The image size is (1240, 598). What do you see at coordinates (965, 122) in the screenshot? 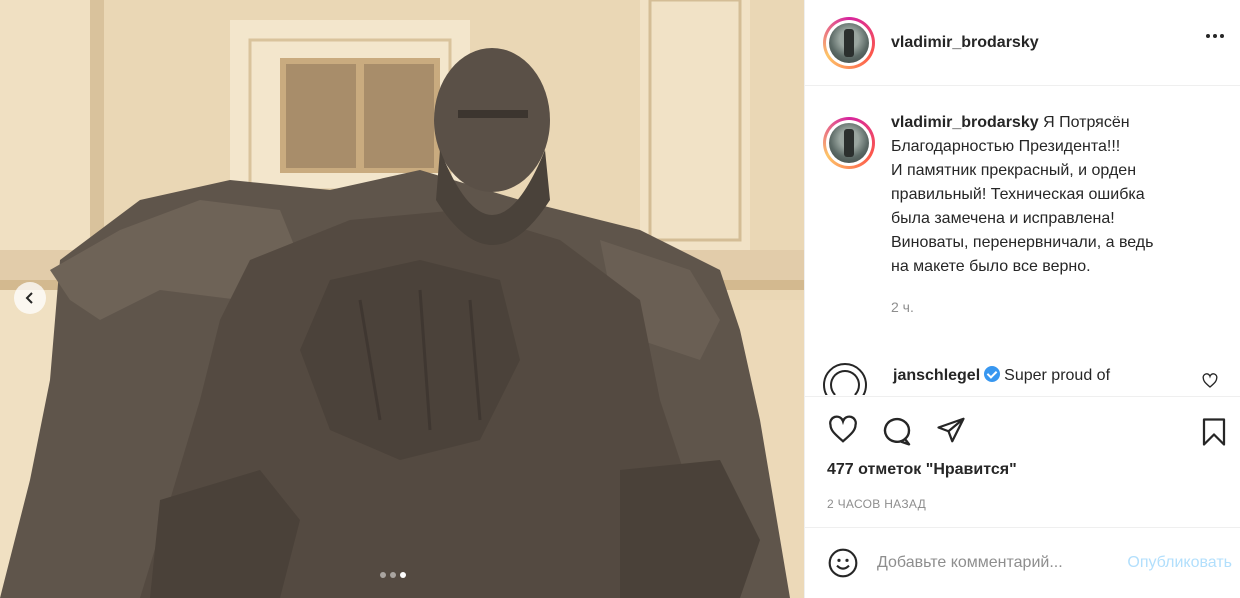
I see `caption-username: vladimir_brodarsky` at bounding box center [965, 122].